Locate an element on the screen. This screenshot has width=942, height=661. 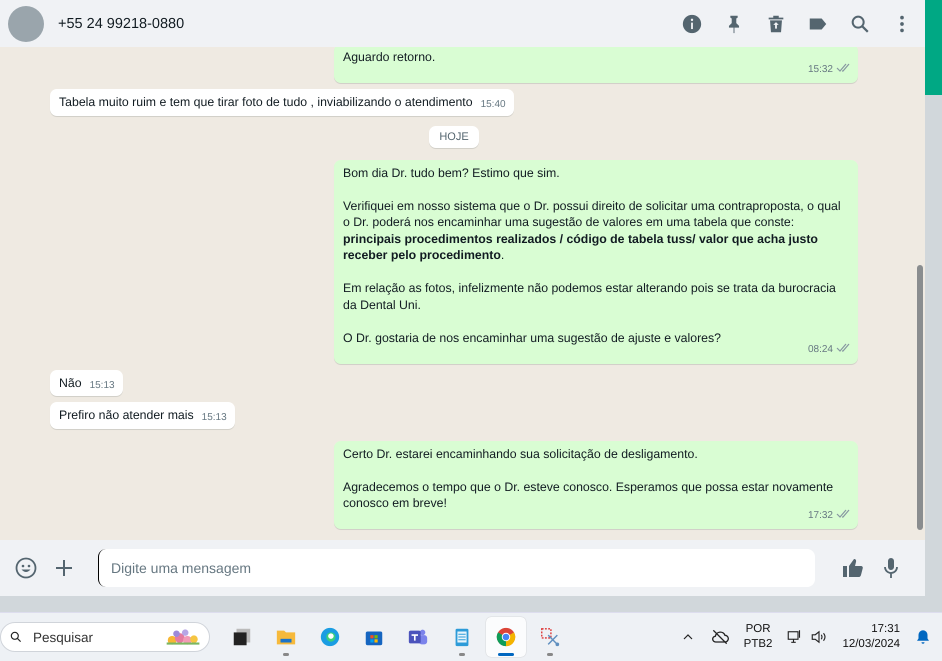
message-text: O Dr. gostaria de nos encaminhar uma sugestão de ajuste e valores? is located at coordinates (532, 338).